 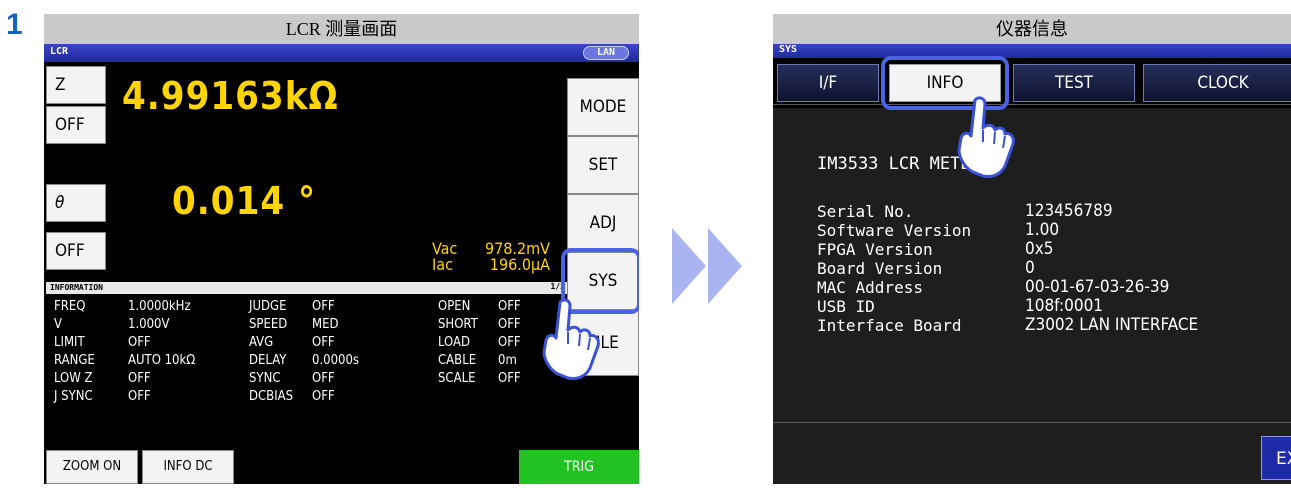 I want to click on info-label: V, so click(x=58, y=324).